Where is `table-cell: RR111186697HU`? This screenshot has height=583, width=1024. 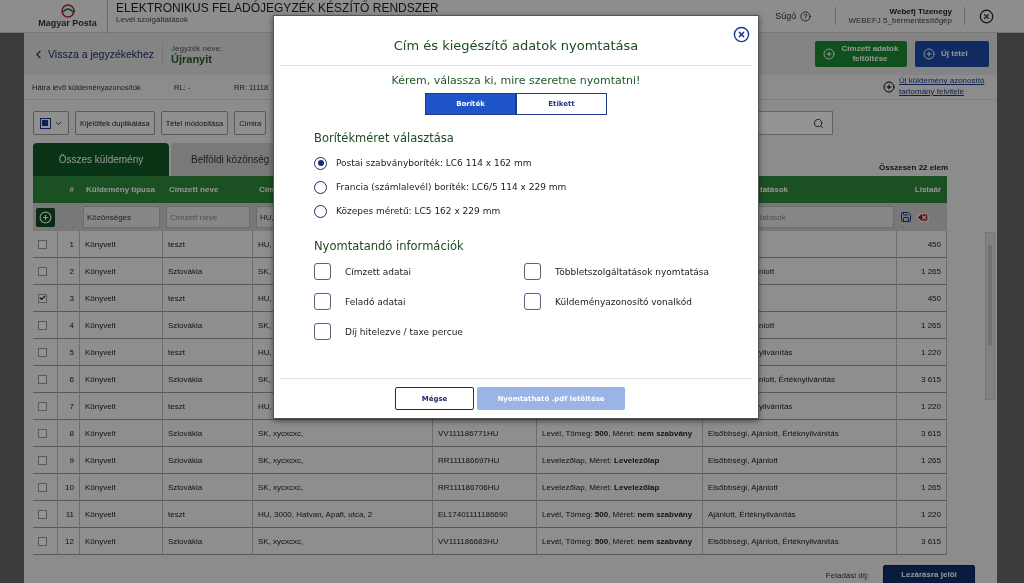
table-cell: RR111186697HU is located at coordinates (485, 460).